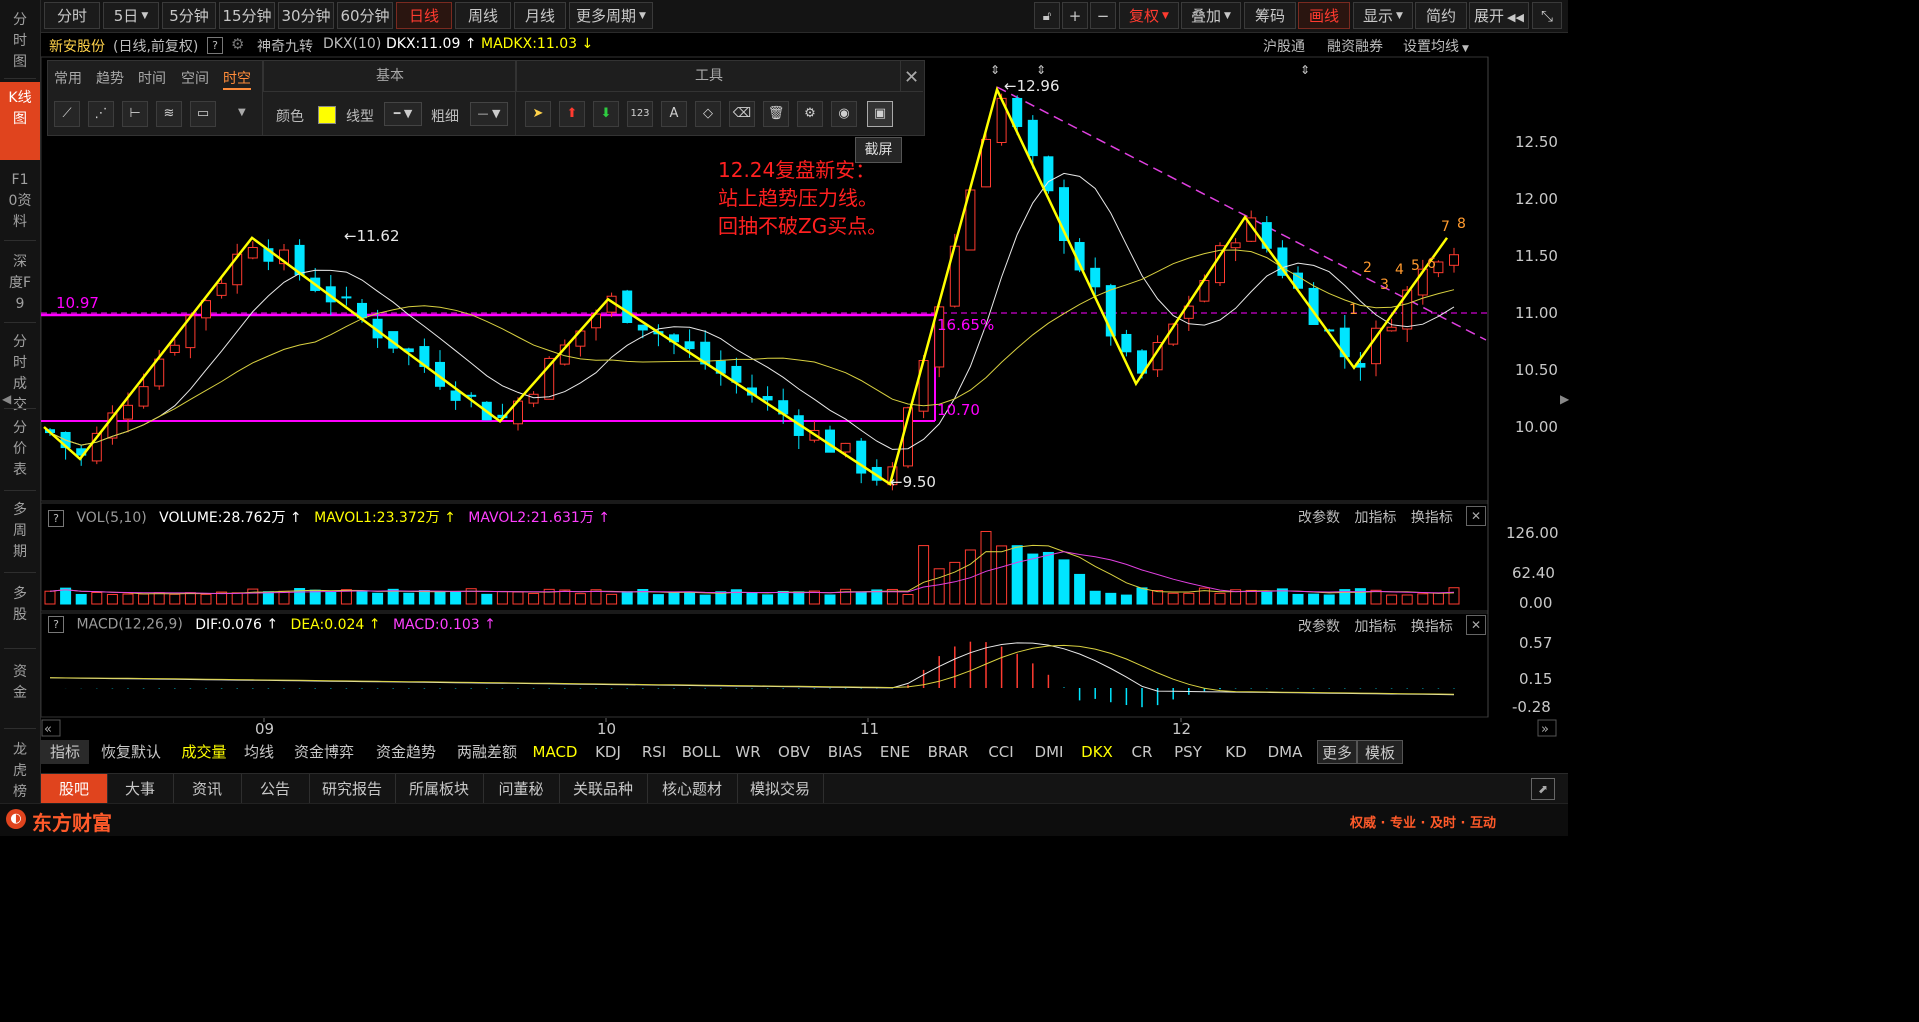 Image resolution: width=1919 pixels, height=1022 pixels. Describe the element at coordinates (204, 752) in the screenshot. I see `indicator-tab: 成交量` at that location.